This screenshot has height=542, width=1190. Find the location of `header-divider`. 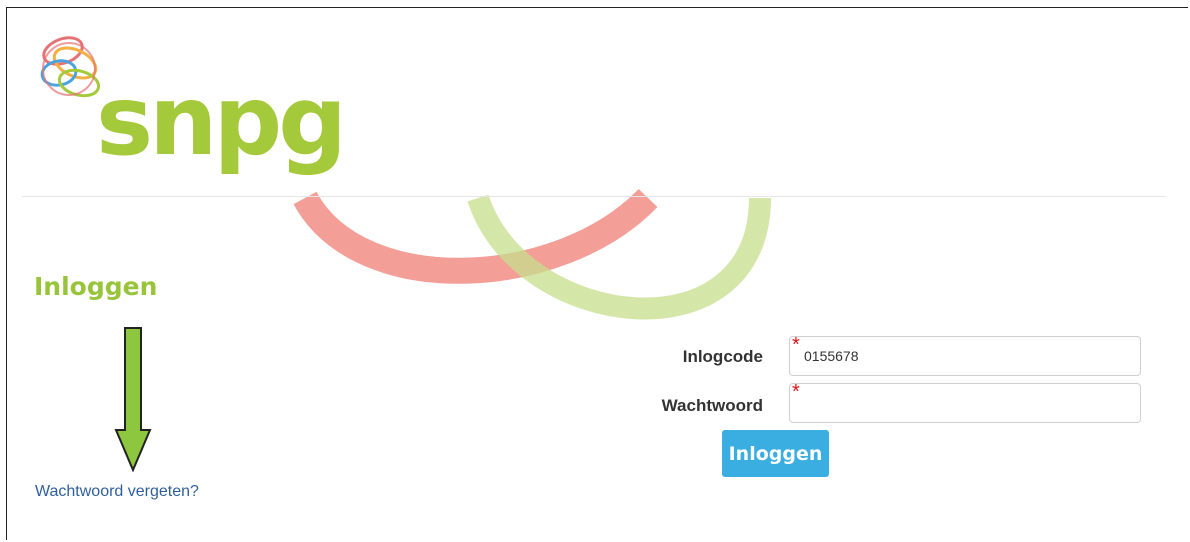

header-divider is located at coordinates (594, 196).